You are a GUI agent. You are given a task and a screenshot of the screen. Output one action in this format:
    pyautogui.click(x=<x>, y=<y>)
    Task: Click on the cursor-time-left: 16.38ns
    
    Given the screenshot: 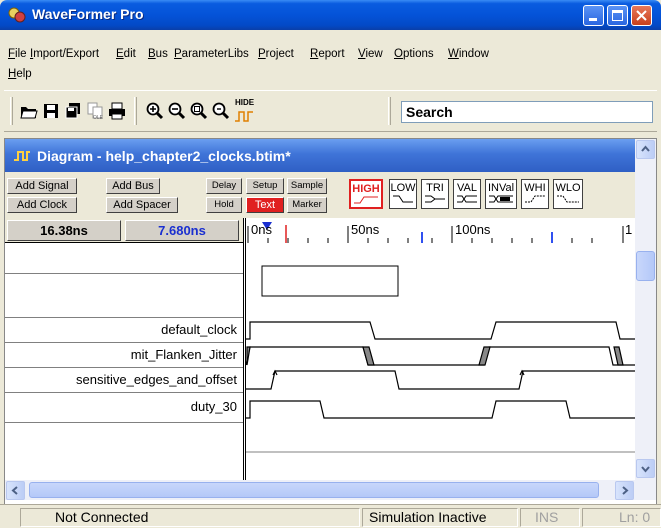 What is the action you would take?
    pyautogui.click(x=64, y=230)
    